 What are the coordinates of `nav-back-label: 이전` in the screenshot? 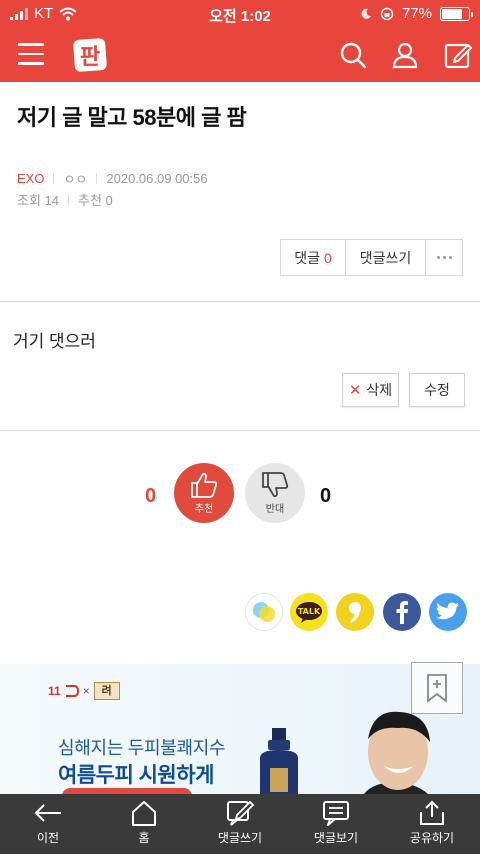 It's located at (48, 838).